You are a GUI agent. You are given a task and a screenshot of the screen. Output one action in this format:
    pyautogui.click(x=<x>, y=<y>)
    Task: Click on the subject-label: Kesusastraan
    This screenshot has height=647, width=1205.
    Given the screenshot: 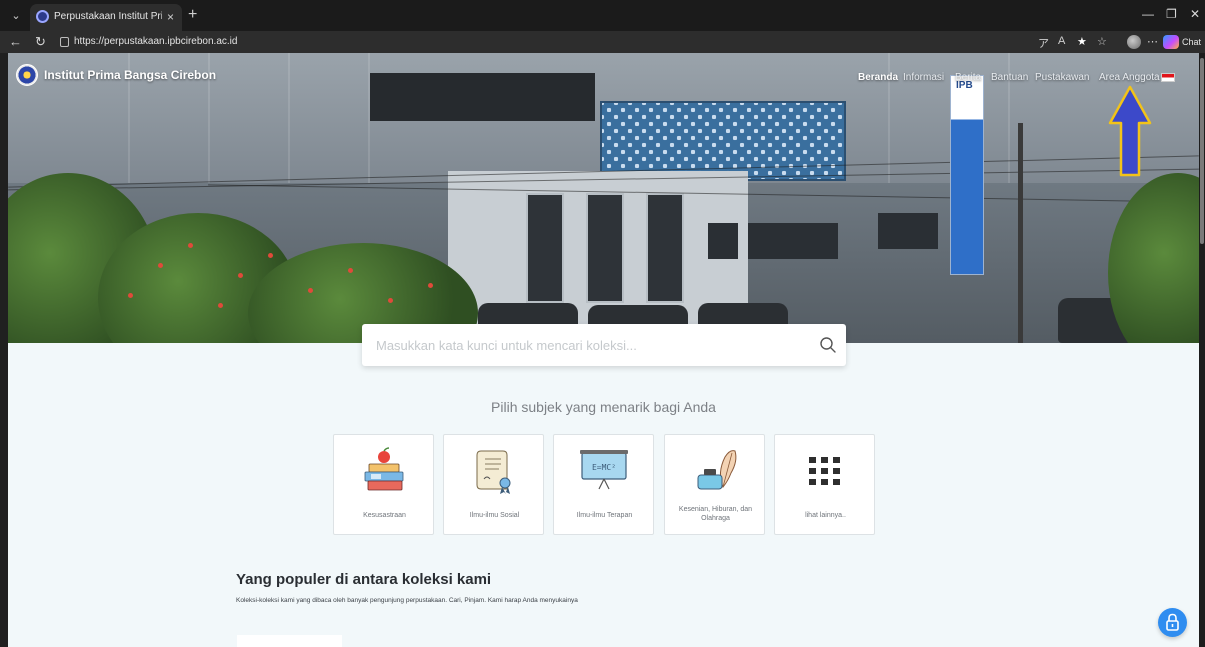 What is the action you would take?
    pyautogui.click(x=384, y=515)
    